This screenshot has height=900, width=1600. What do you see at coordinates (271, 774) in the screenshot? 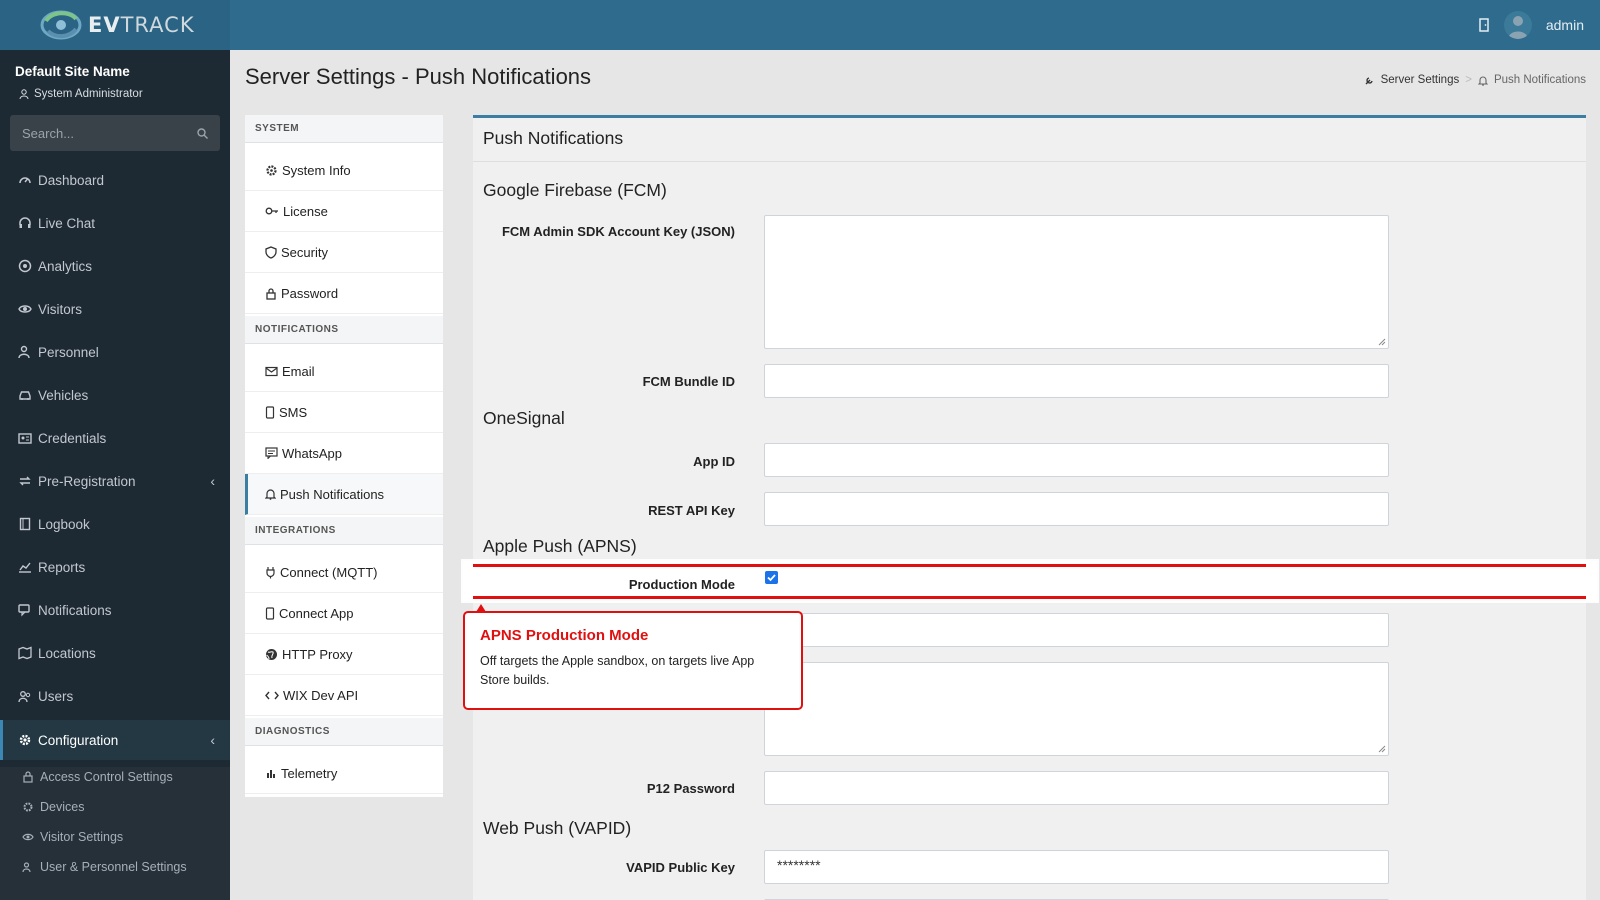
I see `bar-chart-icon` at bounding box center [271, 774].